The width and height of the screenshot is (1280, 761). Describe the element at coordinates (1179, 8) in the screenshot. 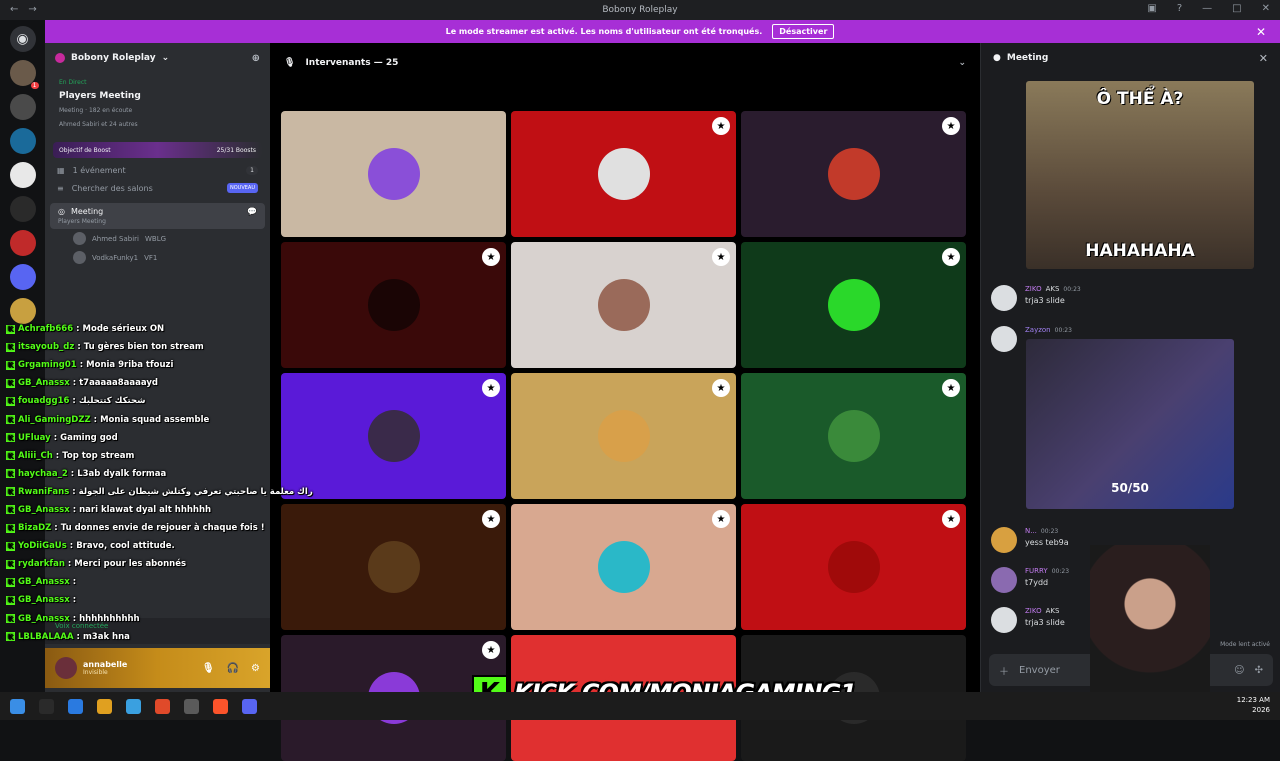

I see `help-icon: ?` at that location.